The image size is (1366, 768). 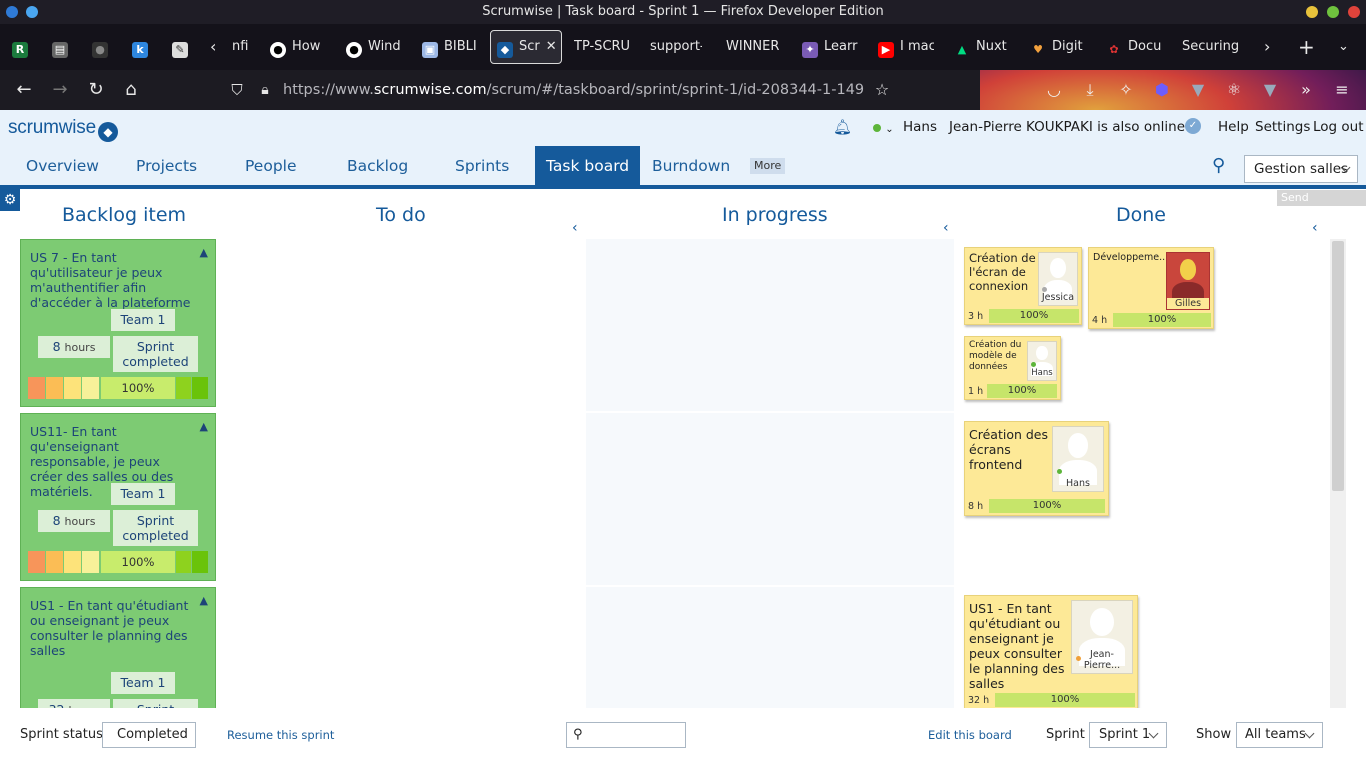 What do you see at coordinates (1270, 47) in the screenshot?
I see `tabs-scroll-right: ›` at bounding box center [1270, 47].